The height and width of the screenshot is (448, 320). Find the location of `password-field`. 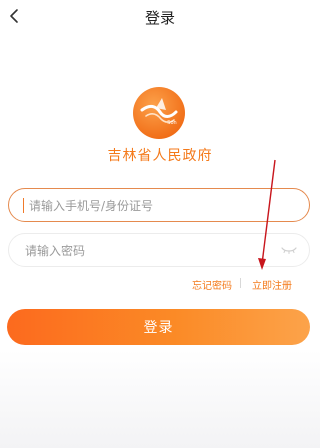

password-field is located at coordinates (159, 250).